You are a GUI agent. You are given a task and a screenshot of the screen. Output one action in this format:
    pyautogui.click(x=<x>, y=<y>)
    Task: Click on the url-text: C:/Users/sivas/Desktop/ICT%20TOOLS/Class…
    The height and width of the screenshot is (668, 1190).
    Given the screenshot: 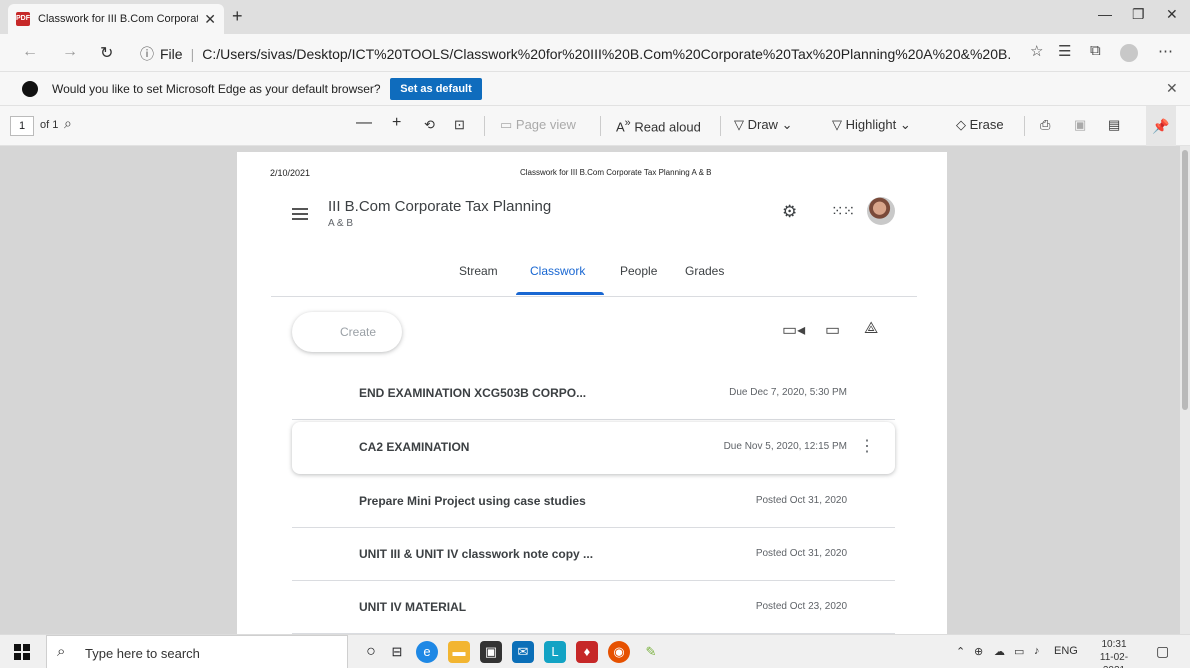 What is the action you would take?
    pyautogui.click(x=606, y=54)
    